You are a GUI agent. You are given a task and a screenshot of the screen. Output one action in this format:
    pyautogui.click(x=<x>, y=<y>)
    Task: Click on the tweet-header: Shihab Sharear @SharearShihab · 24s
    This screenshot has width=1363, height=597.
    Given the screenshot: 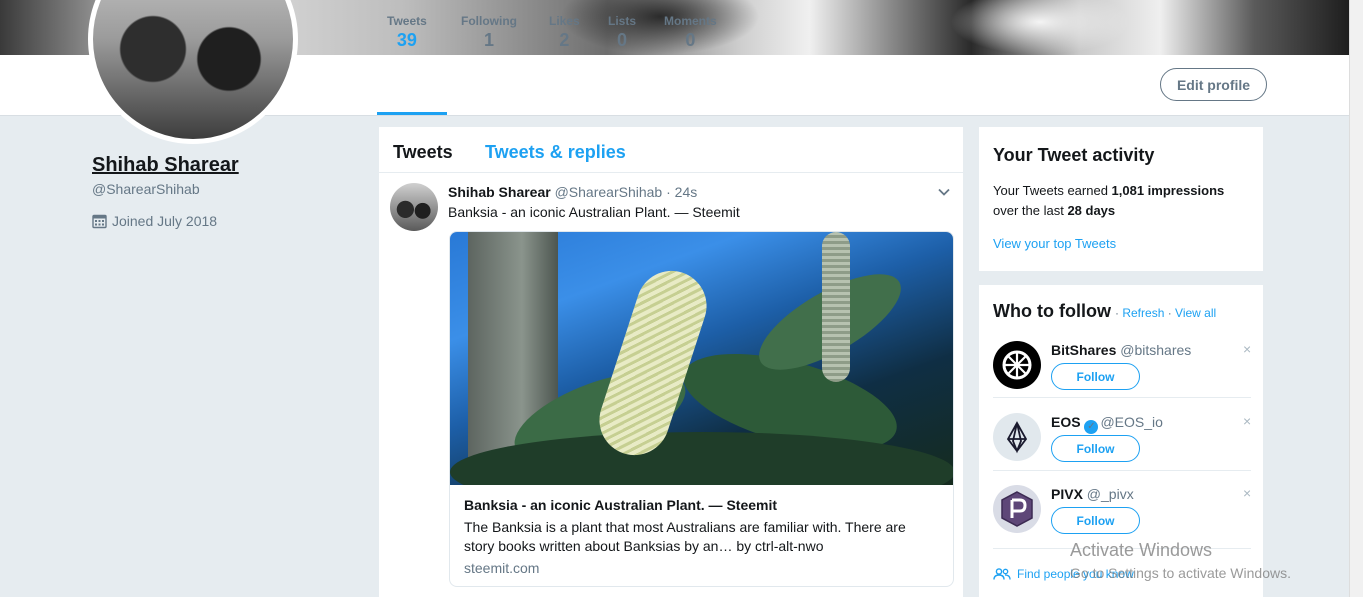 What is the action you would take?
    pyautogui.click(x=572, y=192)
    